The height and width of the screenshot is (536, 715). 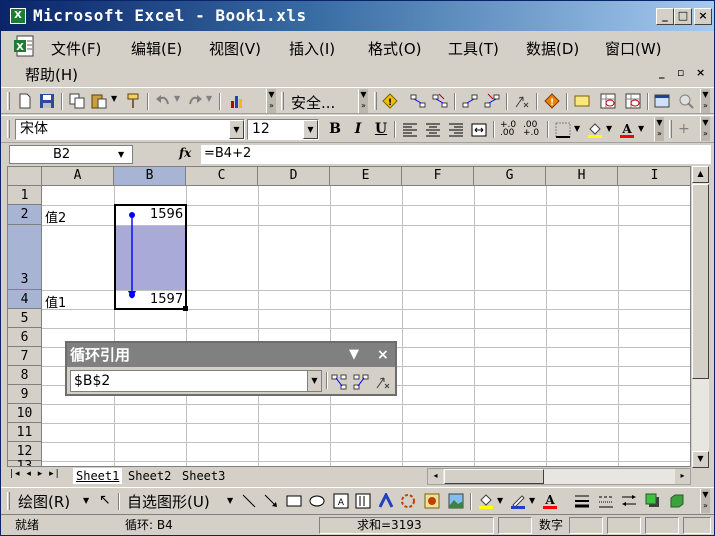 I want to click on column-header-i: I, so click(x=654, y=176).